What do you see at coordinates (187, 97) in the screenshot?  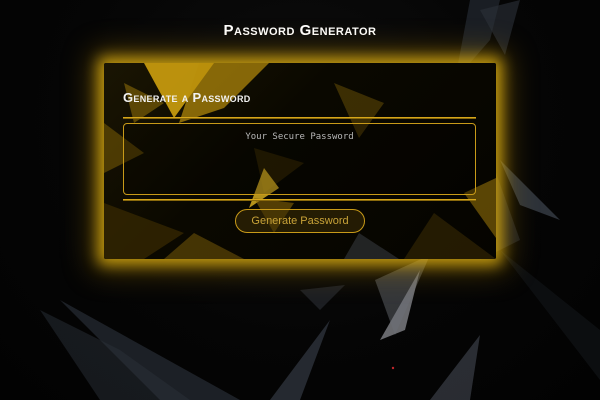 I see `card-heading: Generate a Password` at bounding box center [187, 97].